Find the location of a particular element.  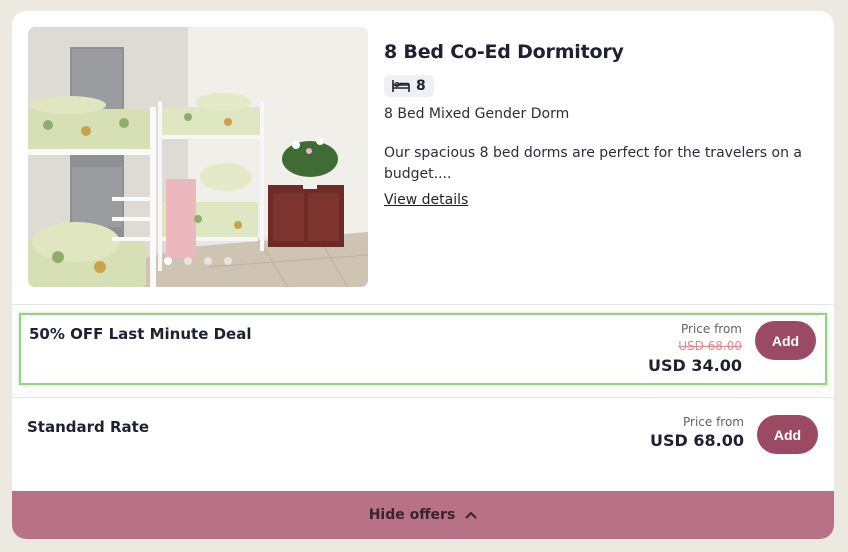

bed-icon is located at coordinates (401, 86).